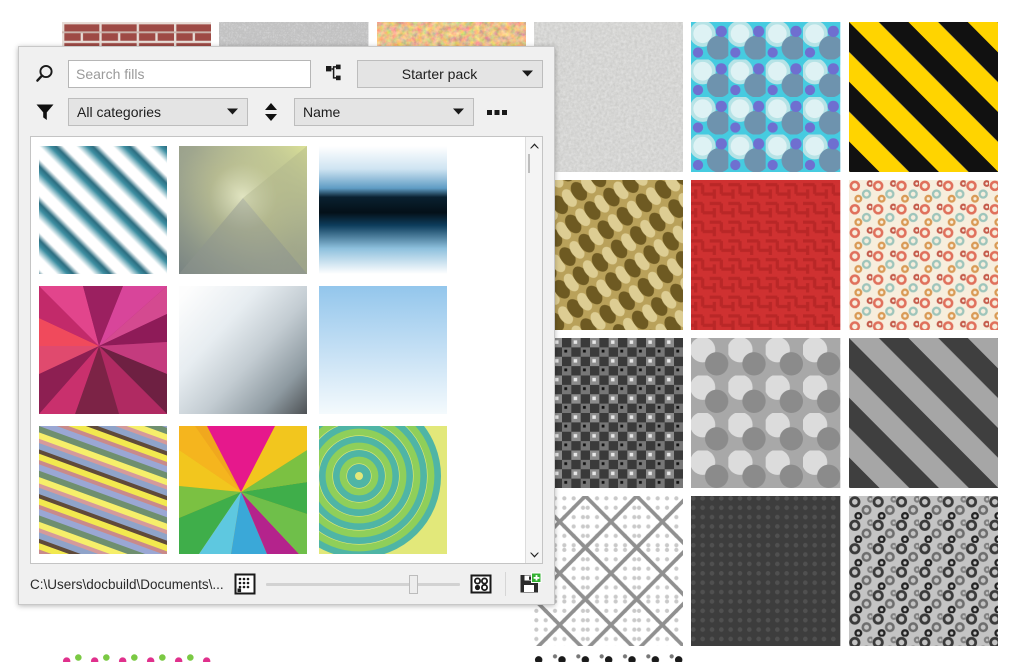 This screenshot has height=662, width=1020. What do you see at coordinates (923, 97) in the screenshot?
I see `bg-swatch-hazard-stripes` at bounding box center [923, 97].